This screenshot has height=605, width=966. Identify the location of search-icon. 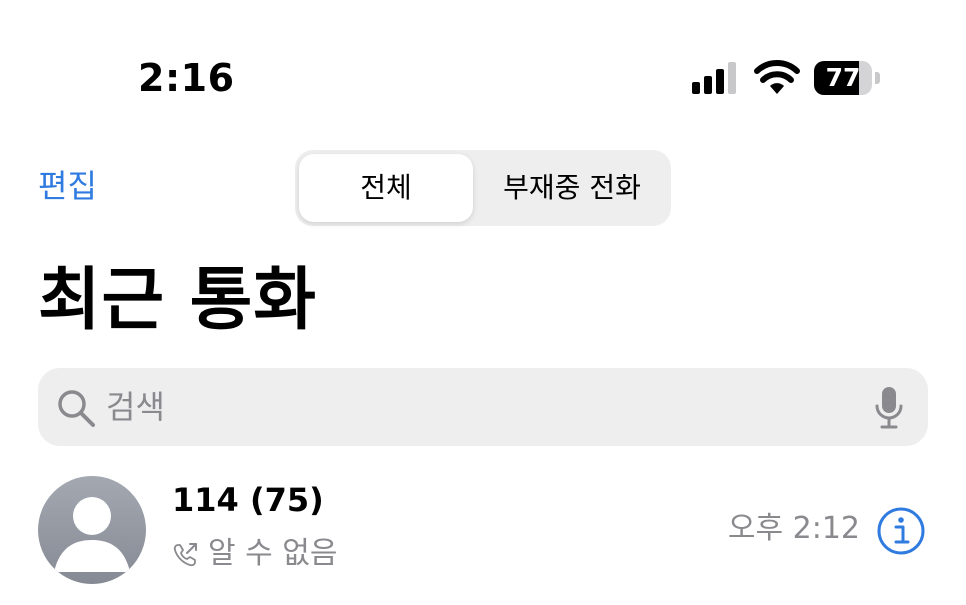
(76, 408).